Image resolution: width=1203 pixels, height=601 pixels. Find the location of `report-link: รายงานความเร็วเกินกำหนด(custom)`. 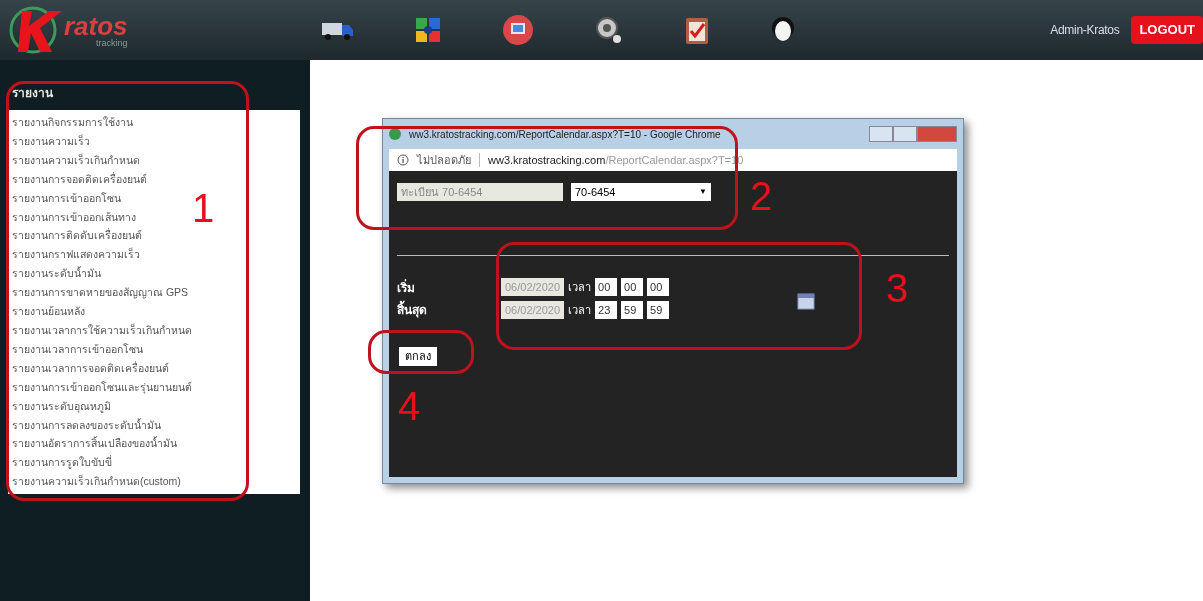

report-link: รายงานความเร็วเกินกำหนด(custom) is located at coordinates (96, 482).